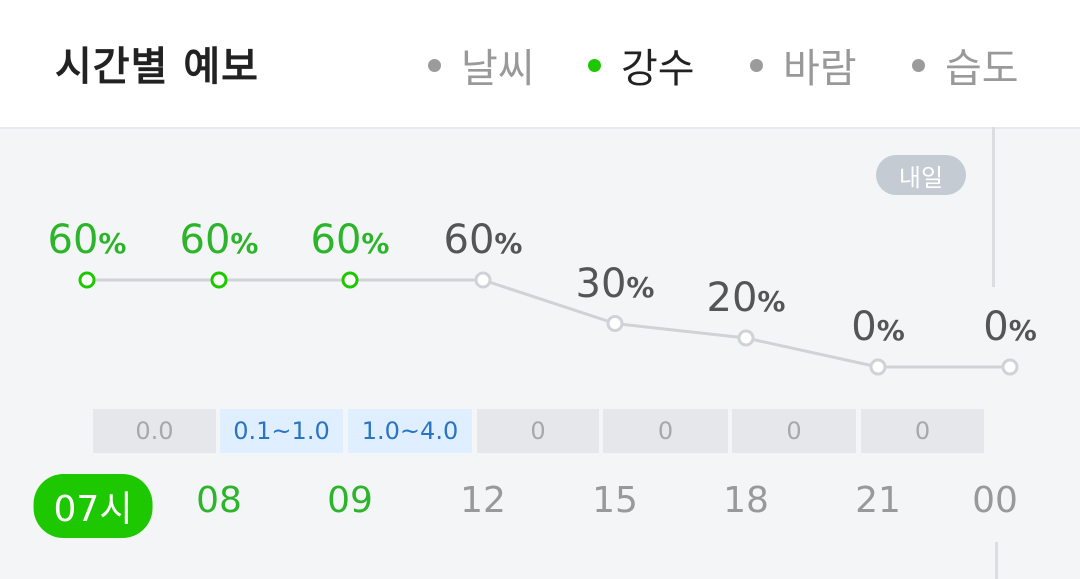 The width and height of the screenshot is (1080, 579). I want to click on hour-label: 12, so click(483, 500).